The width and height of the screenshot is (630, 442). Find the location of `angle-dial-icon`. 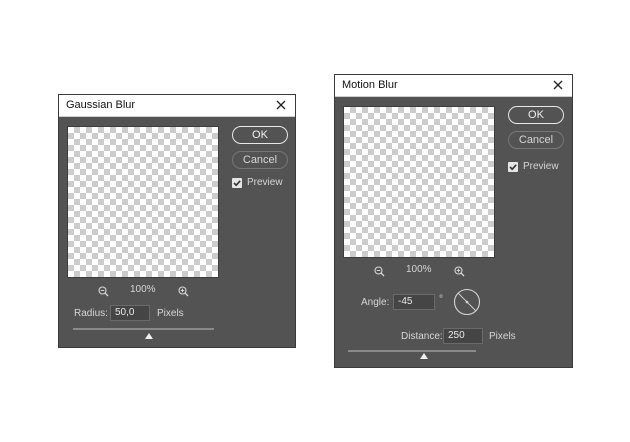

angle-dial-icon is located at coordinates (467, 304).